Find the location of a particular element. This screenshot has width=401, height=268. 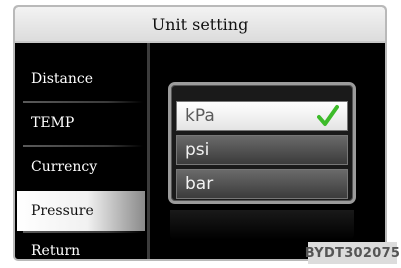

menu-item-return: Return is located at coordinates (81, 245).